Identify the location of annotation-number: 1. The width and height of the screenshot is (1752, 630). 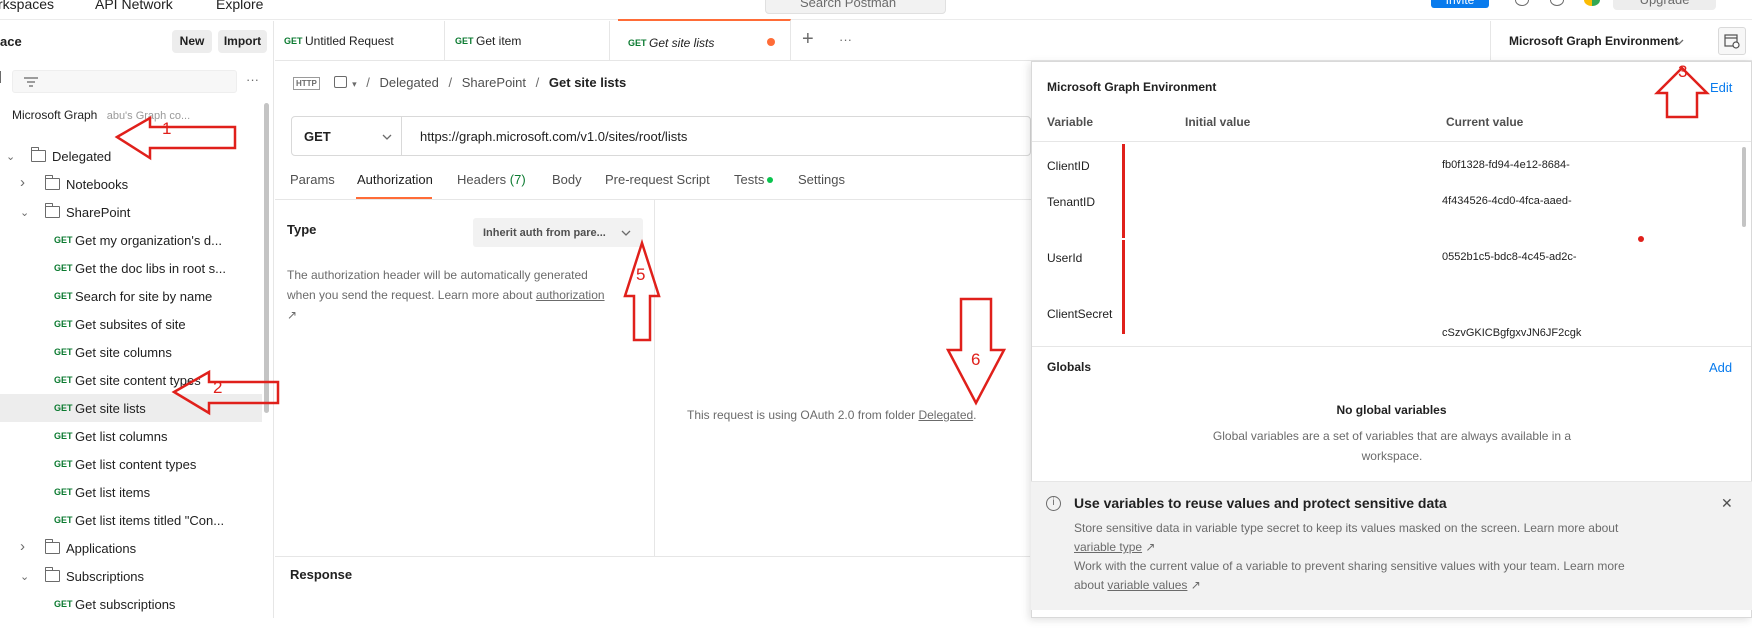
(167, 128).